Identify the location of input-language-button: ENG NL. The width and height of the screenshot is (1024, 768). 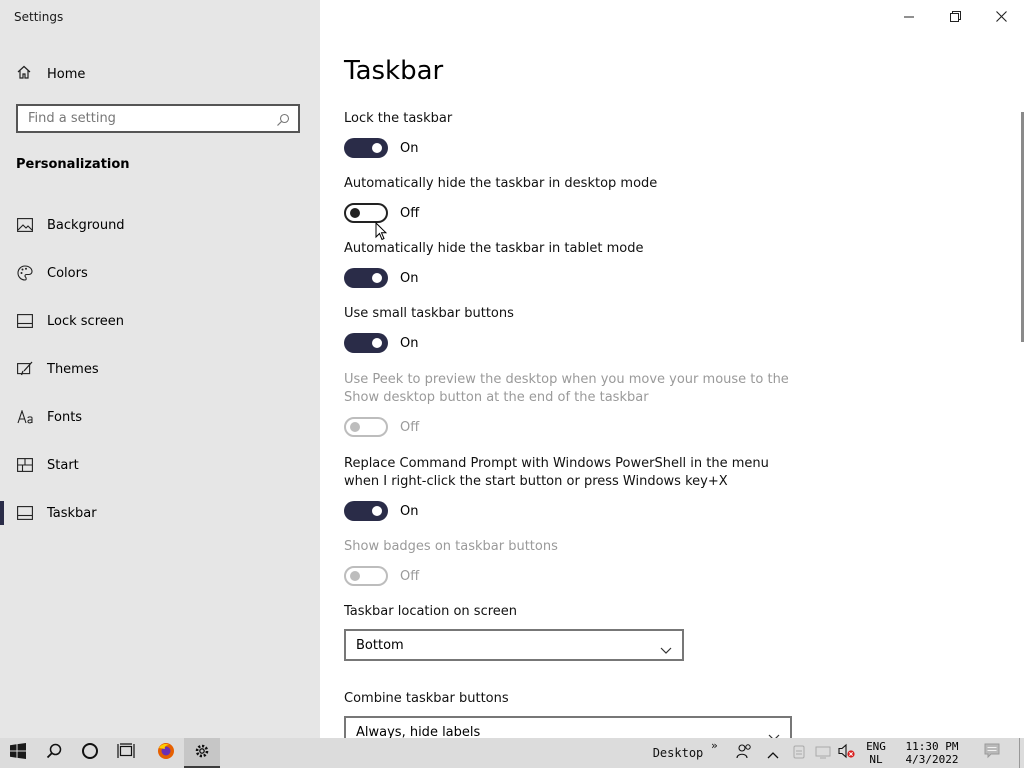
(876, 753).